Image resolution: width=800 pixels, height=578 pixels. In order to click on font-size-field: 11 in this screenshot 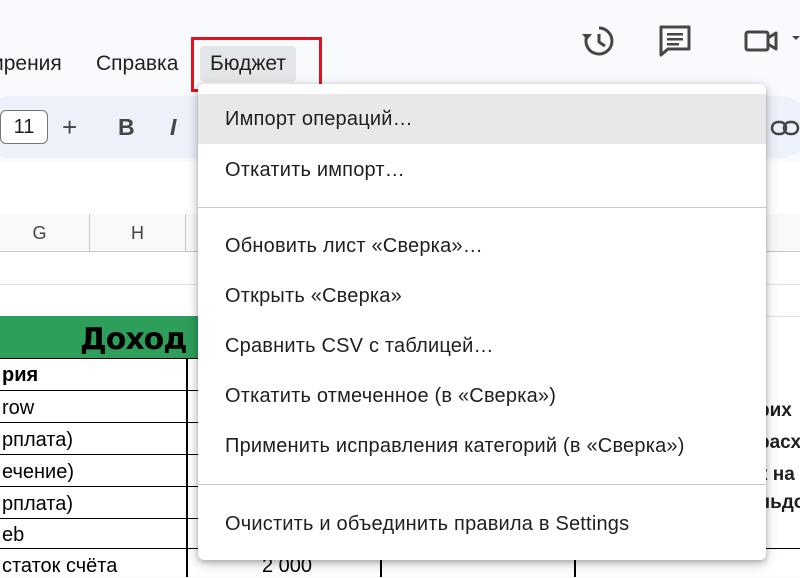, I will do `click(24, 127)`.